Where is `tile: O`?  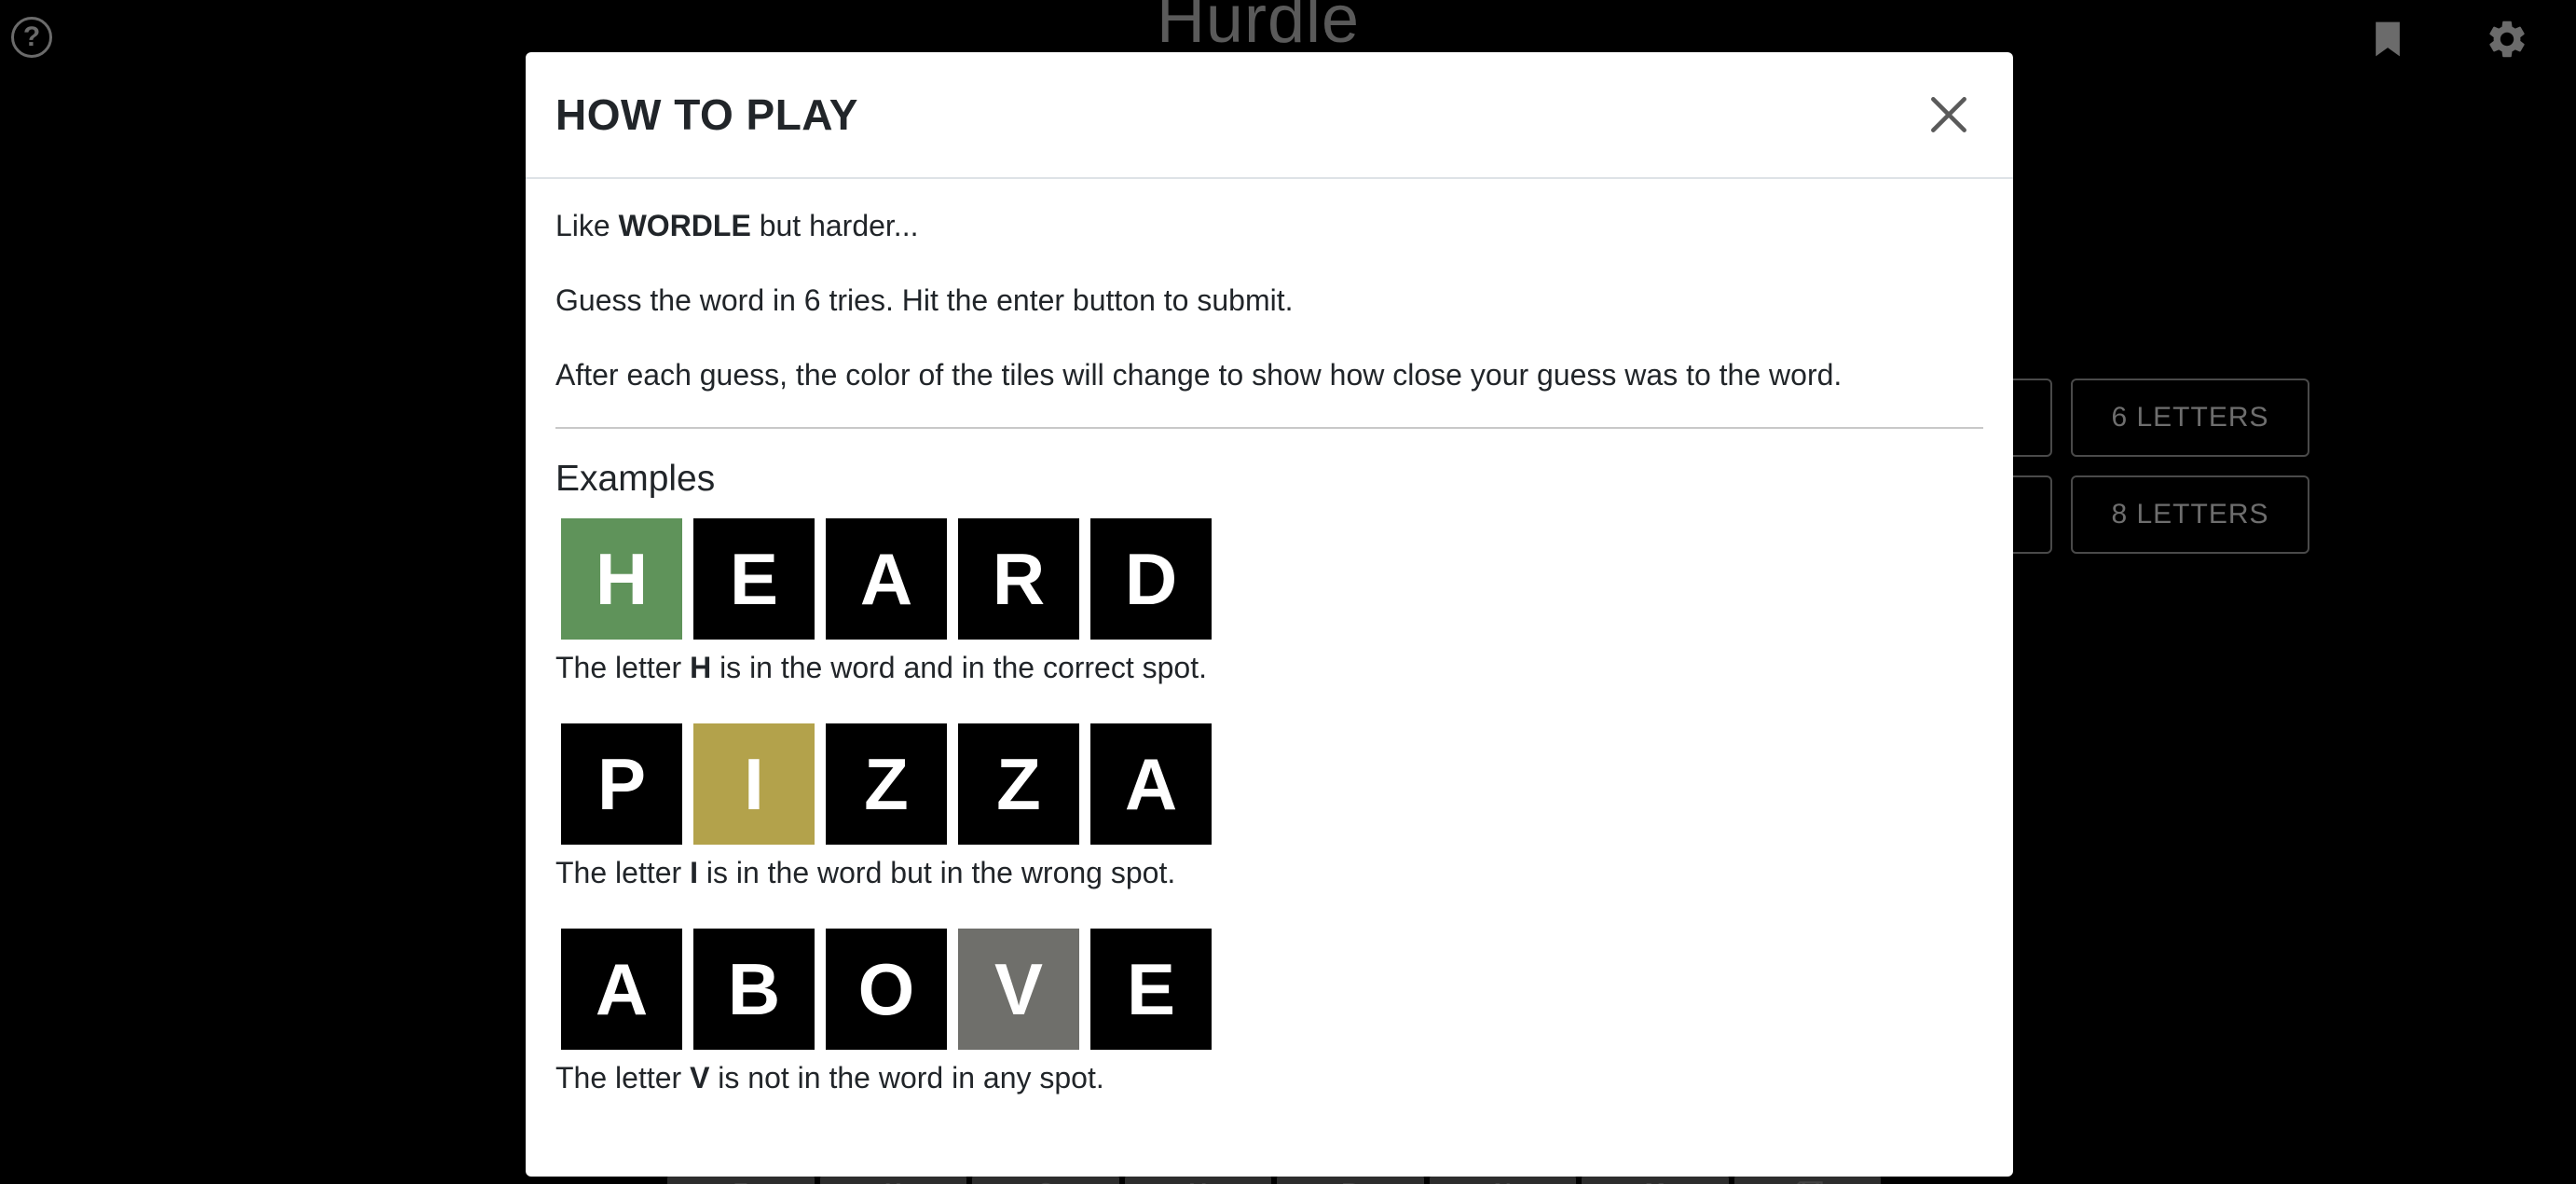
tile: O is located at coordinates (886, 989).